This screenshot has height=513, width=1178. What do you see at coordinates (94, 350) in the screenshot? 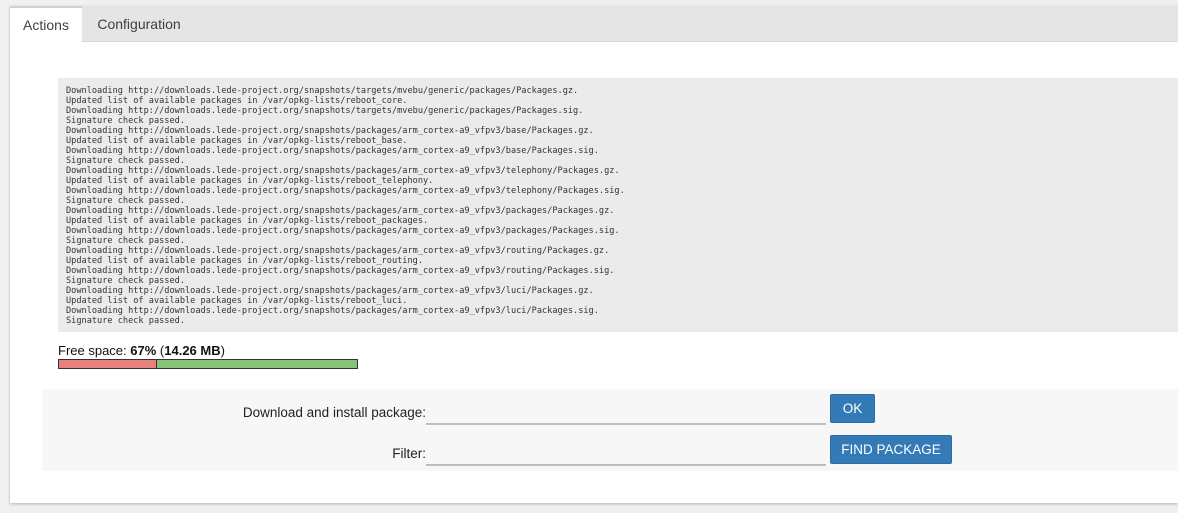
I see `free-space-label: Free space:` at bounding box center [94, 350].